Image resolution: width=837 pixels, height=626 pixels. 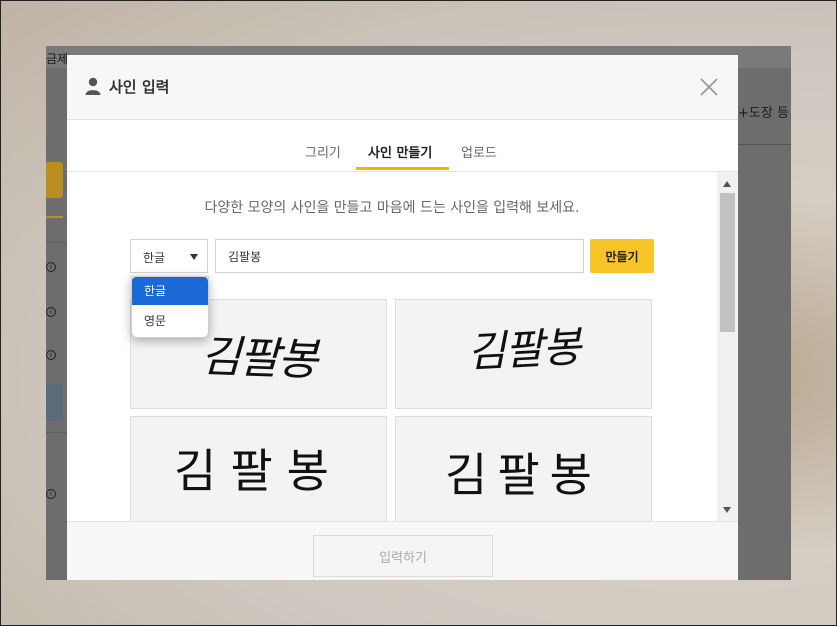 I want to click on background-stamp-button: +도장 등, so click(x=763, y=113).